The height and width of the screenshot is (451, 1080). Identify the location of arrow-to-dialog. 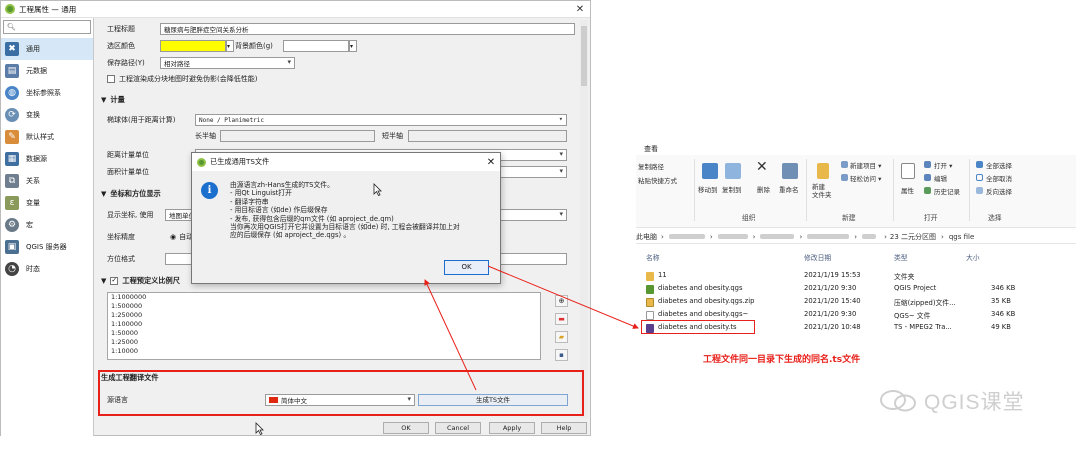
(450, 335).